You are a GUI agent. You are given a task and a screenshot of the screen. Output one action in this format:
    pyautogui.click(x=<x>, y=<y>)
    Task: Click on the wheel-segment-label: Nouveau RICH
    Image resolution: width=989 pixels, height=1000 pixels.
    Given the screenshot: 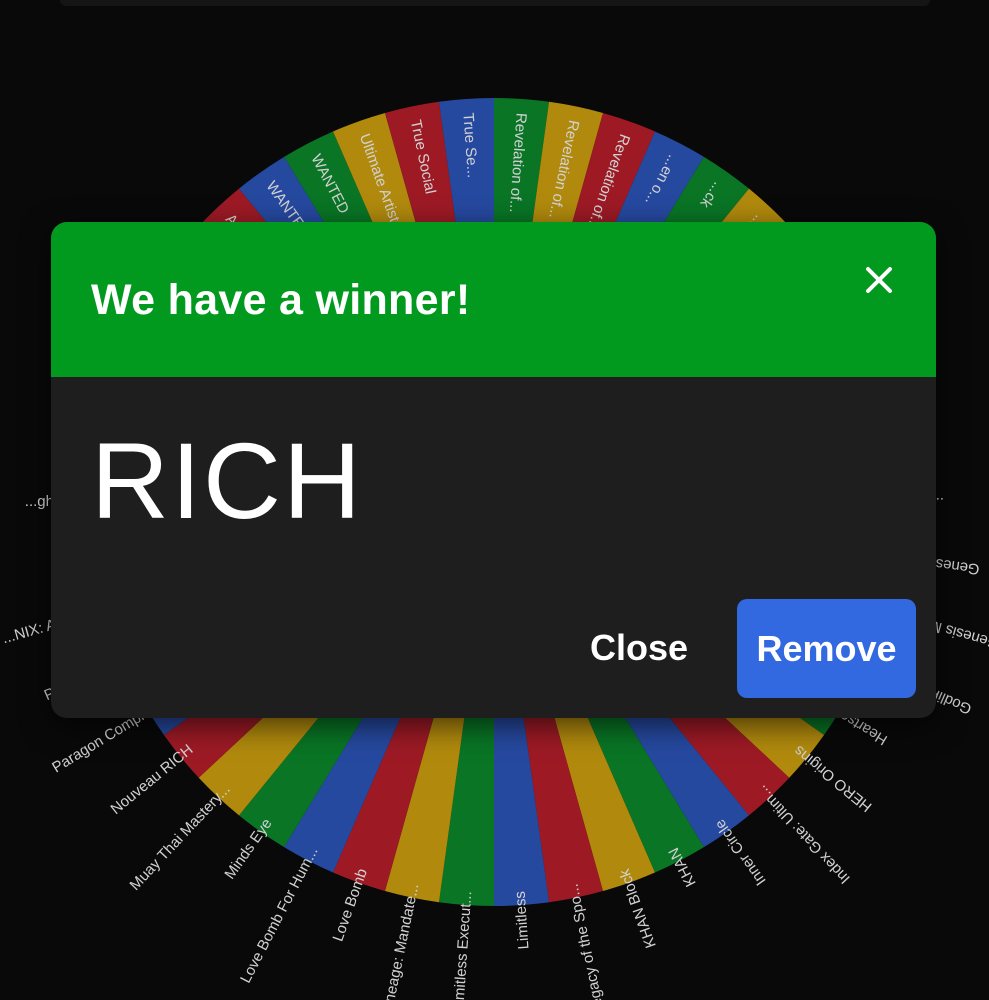 What is the action you would take?
    pyautogui.click(x=152, y=779)
    